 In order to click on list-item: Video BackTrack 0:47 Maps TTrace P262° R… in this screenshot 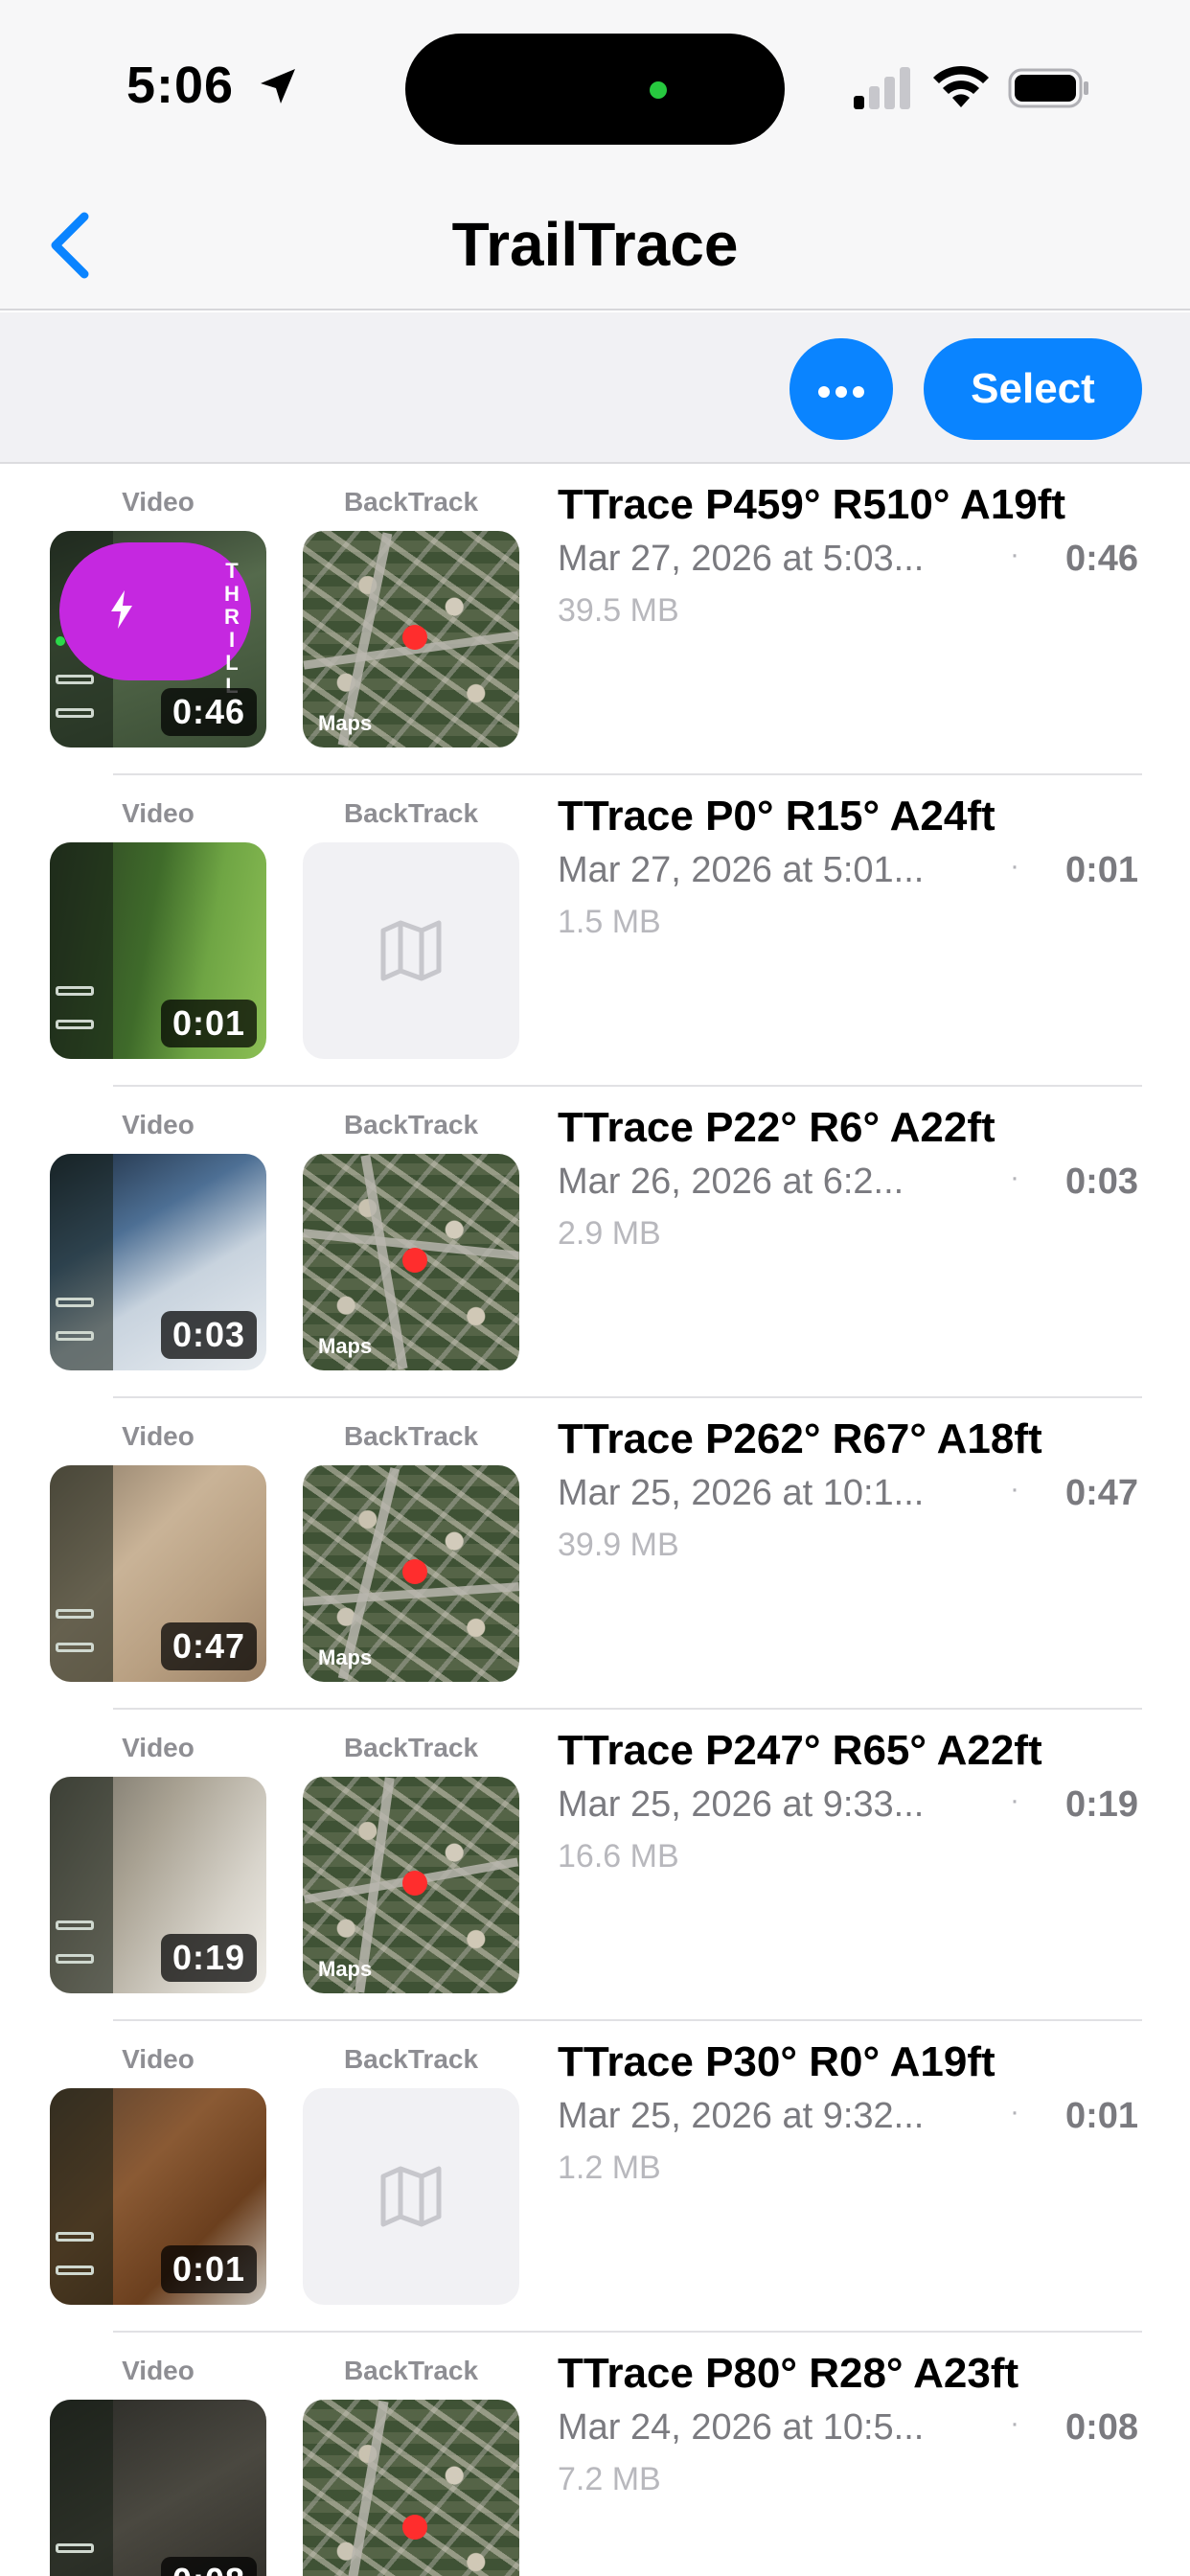, I will do `click(595, 1554)`.